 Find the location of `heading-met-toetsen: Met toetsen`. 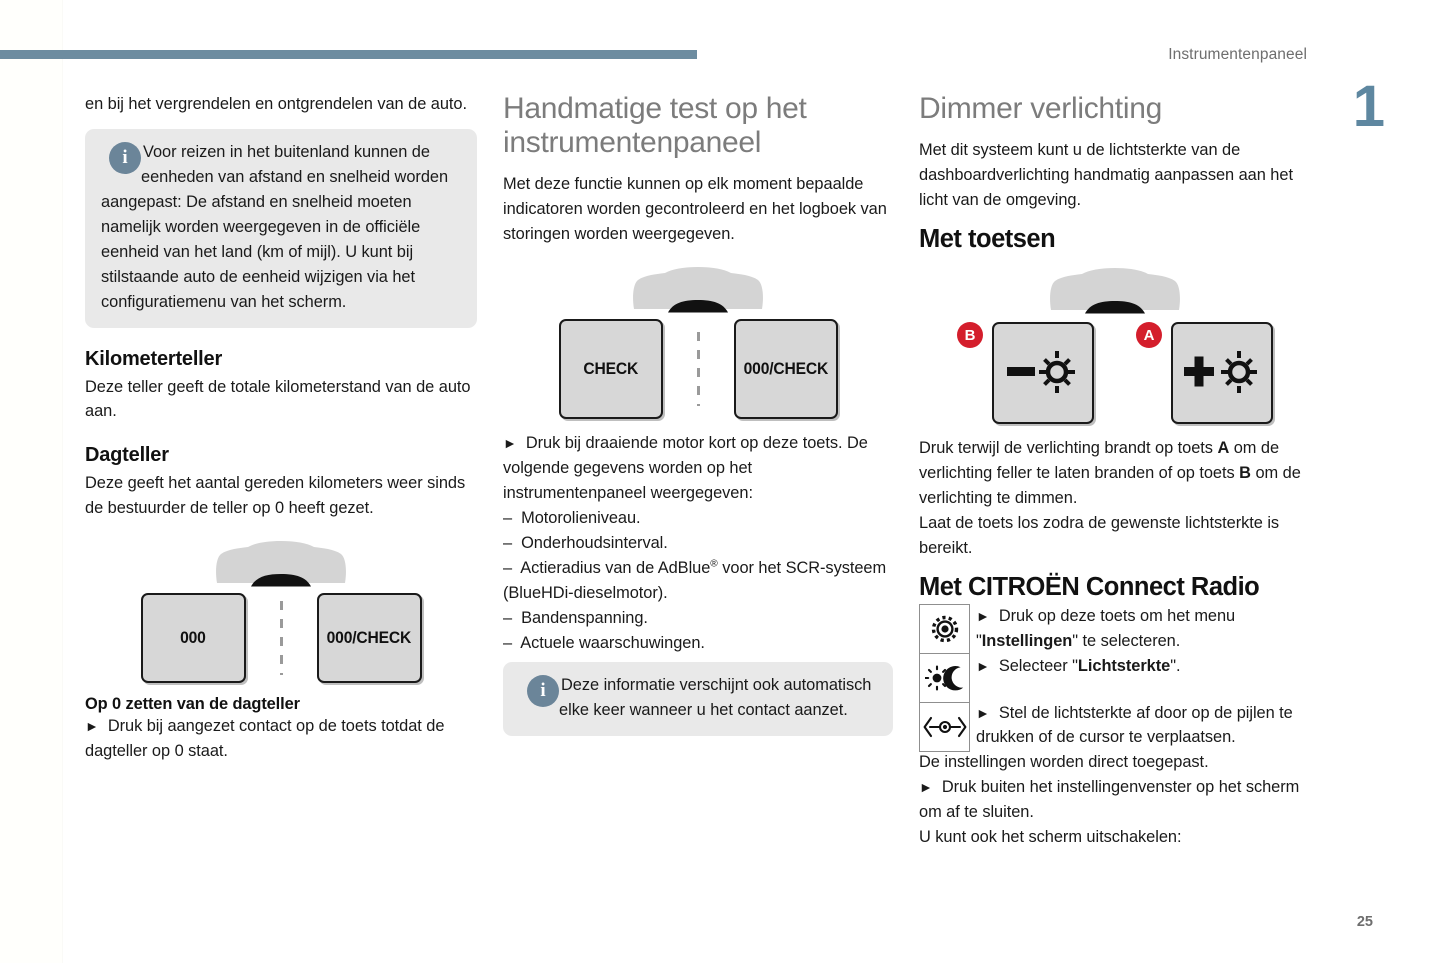

heading-met-toetsen: Met toetsen is located at coordinates (987, 239).